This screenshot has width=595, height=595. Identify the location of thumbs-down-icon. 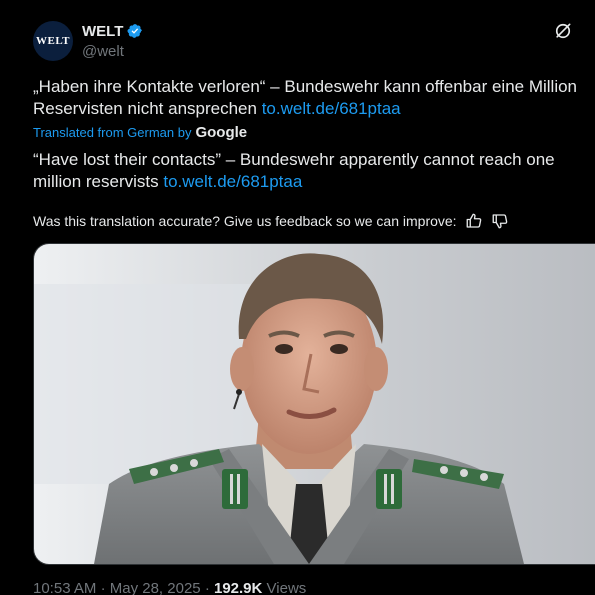
(500, 221).